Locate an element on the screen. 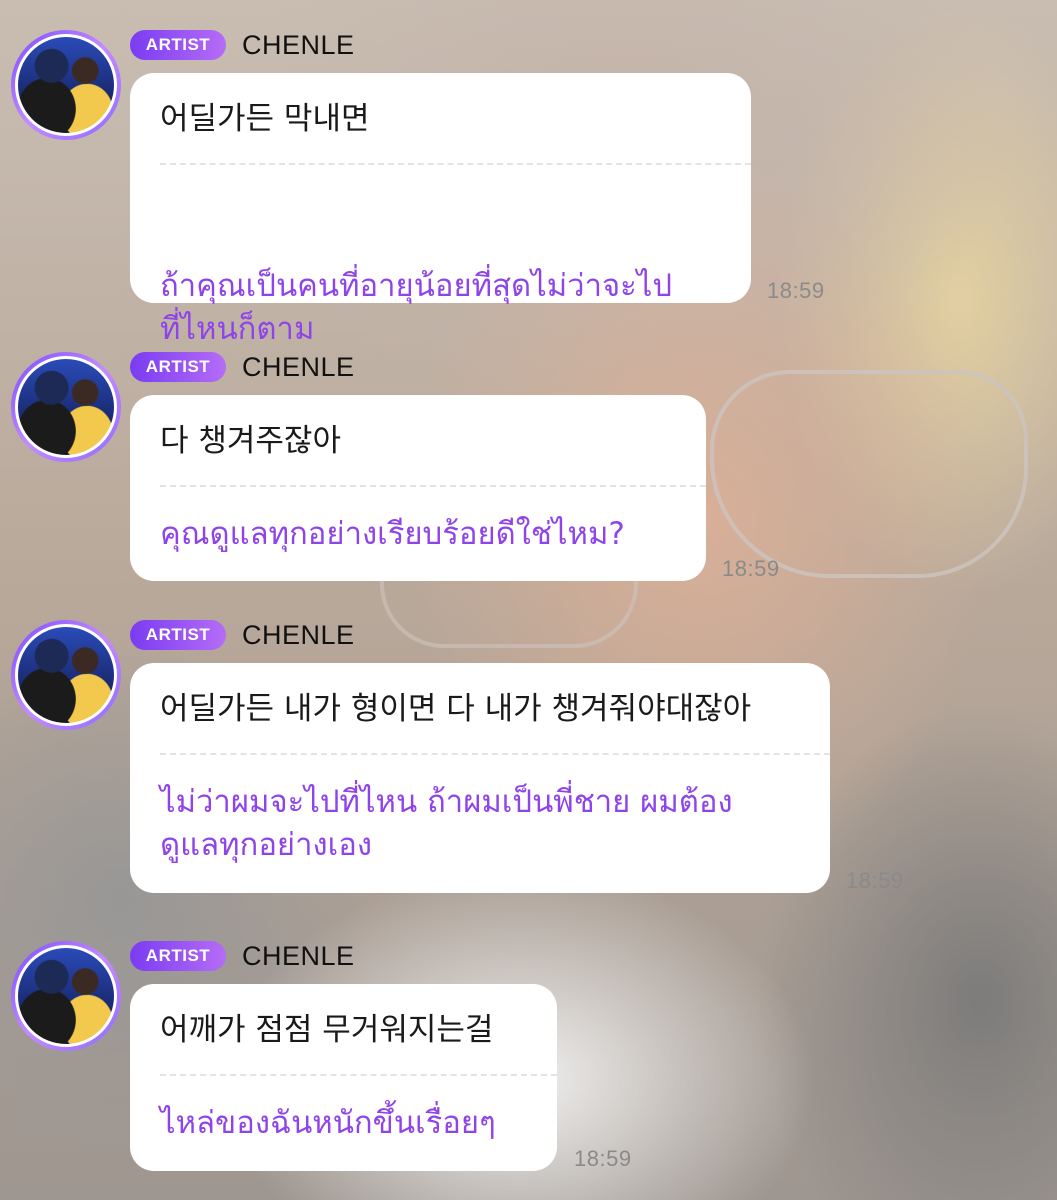  message-bubble: 어깨가 점점 무거워지는걸 ไหล่ของฉันหนักขึ้นเรื่อยๆ is located at coordinates (343, 1077).